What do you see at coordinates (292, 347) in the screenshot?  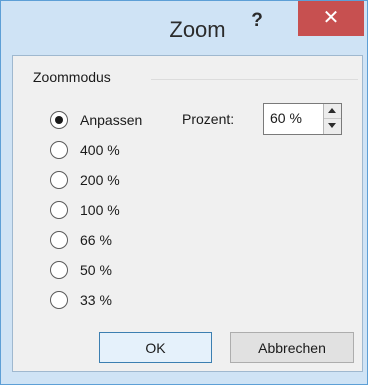 I see `cancel-button: Abbrechen` at bounding box center [292, 347].